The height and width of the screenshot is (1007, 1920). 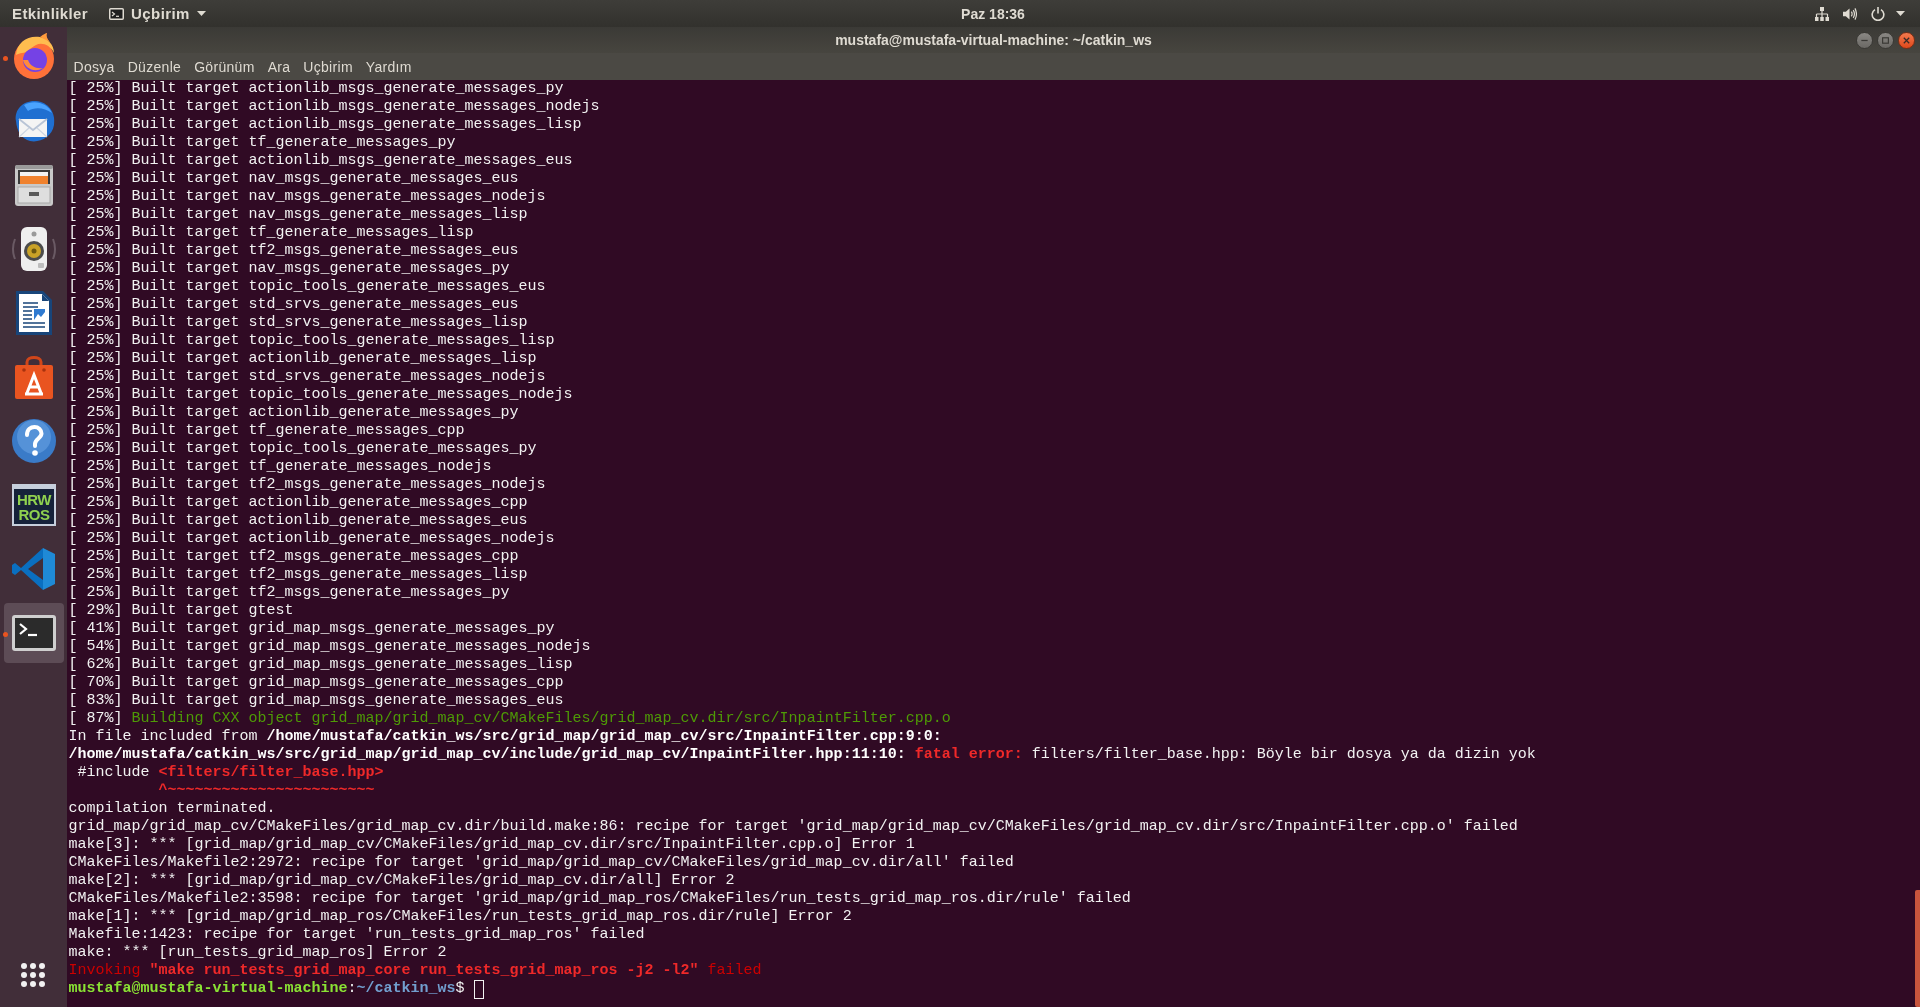 What do you see at coordinates (172, 809) in the screenshot?
I see `terminal-line: compilation terminated.` at bounding box center [172, 809].